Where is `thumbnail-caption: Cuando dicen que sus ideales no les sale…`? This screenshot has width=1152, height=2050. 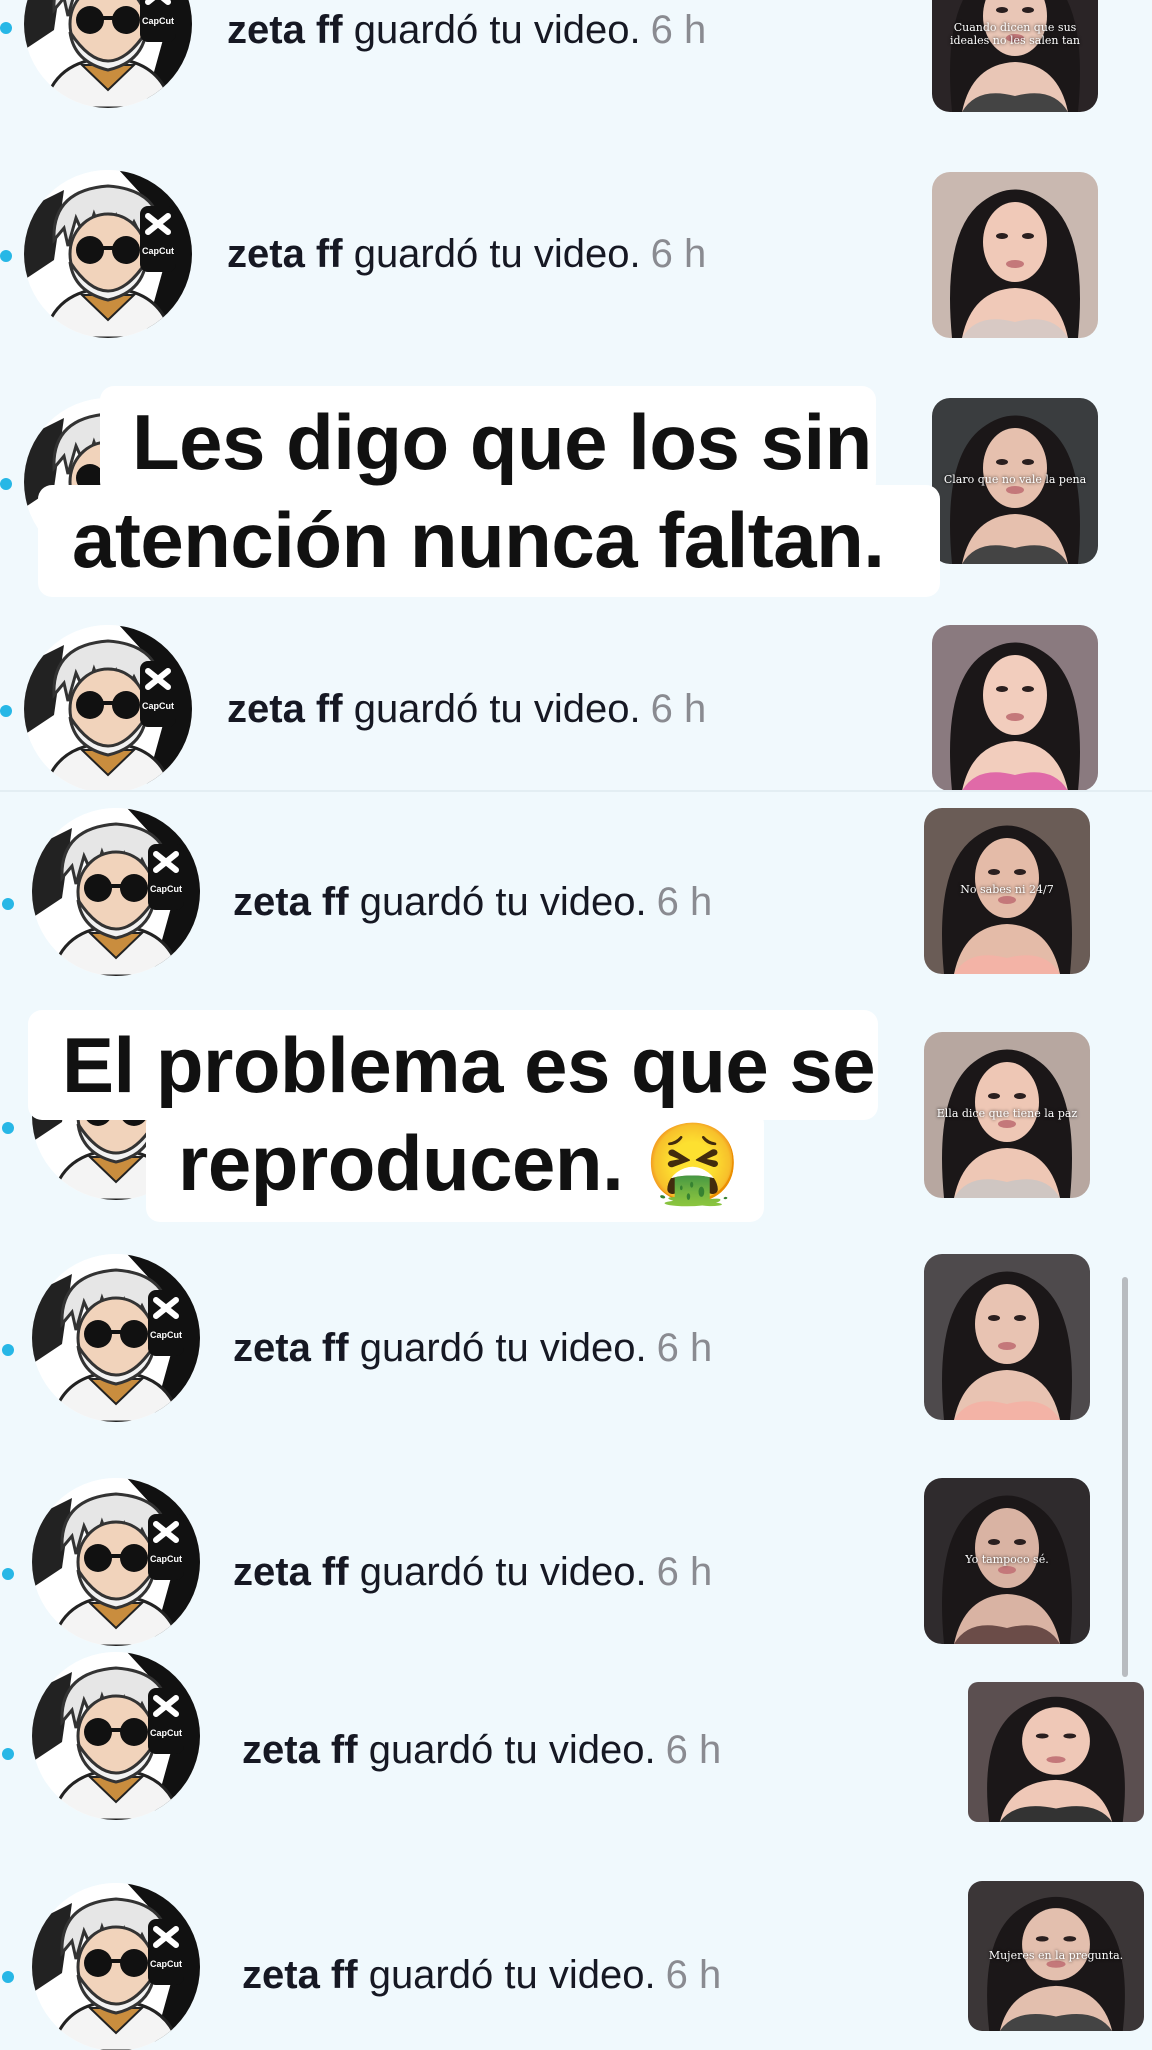
thumbnail-caption: Cuando dicen que sus ideales no les sale… is located at coordinates (1015, 33).